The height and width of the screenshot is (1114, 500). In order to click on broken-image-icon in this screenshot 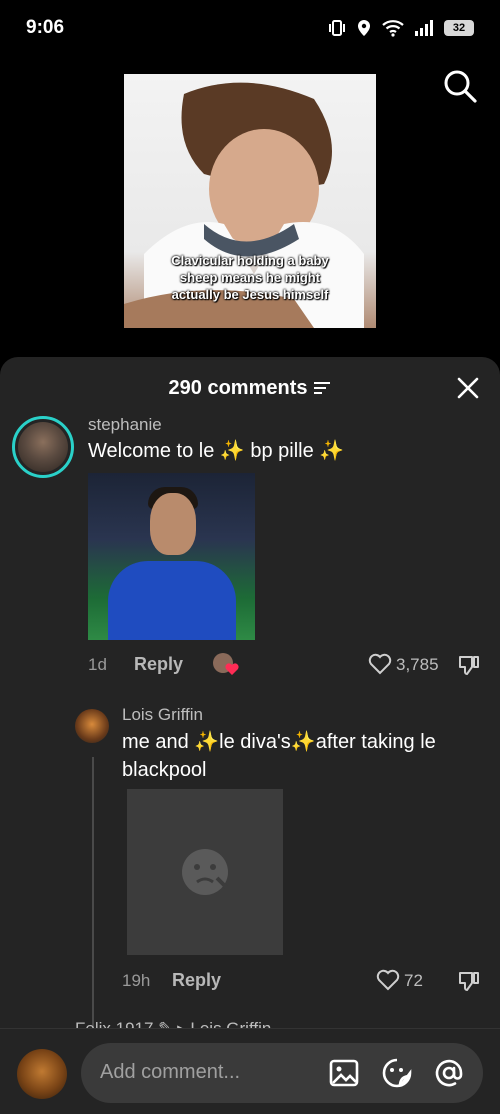, I will do `click(205, 872)`.